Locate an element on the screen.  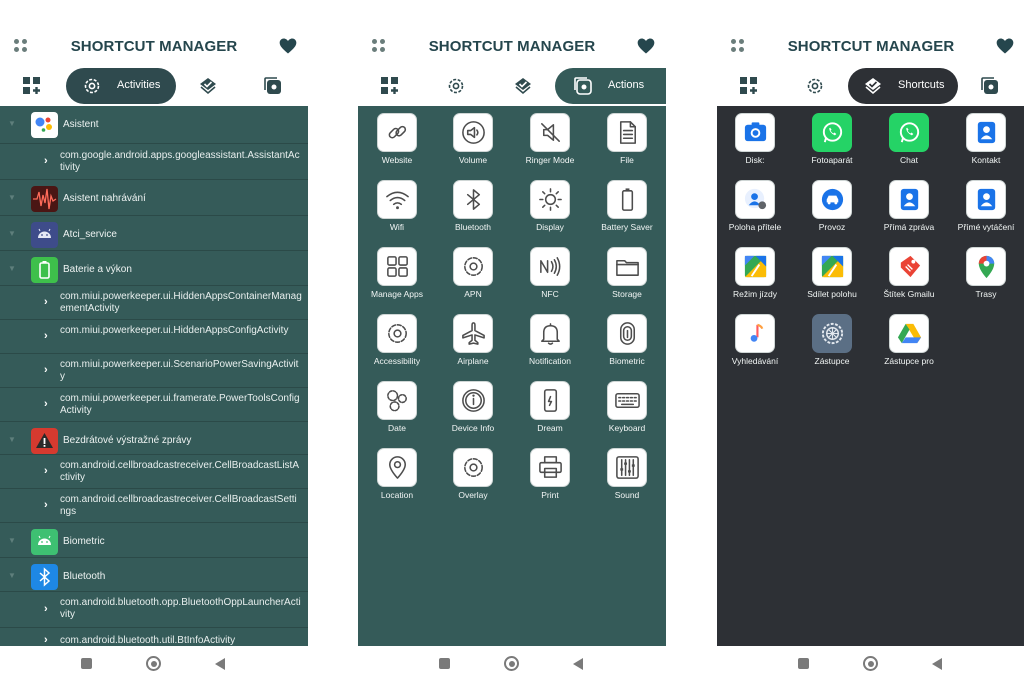
shortcut-label: Štítek Gmailu is located at coordinates (909, 294).